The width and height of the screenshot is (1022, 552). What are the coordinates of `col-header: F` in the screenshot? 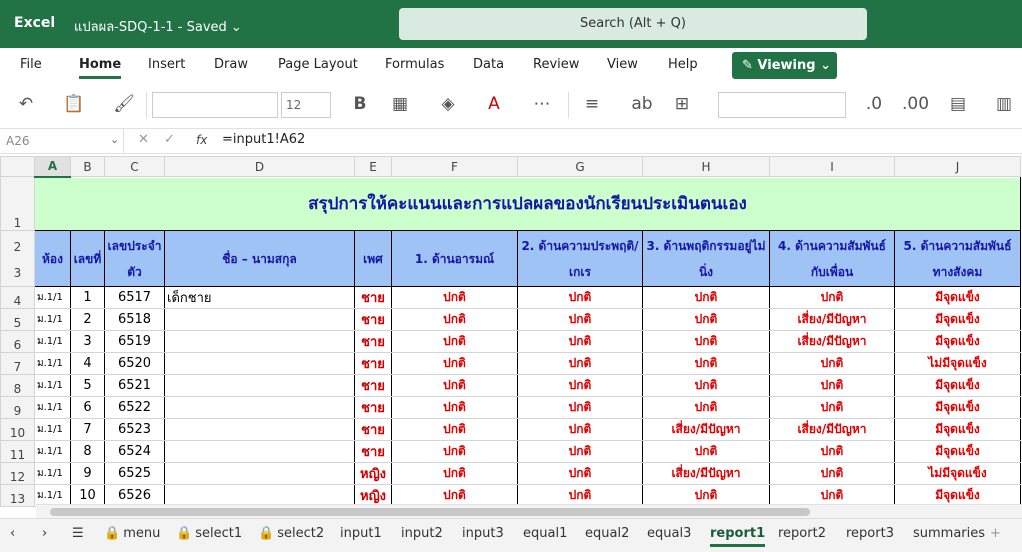 It's located at (454, 166).